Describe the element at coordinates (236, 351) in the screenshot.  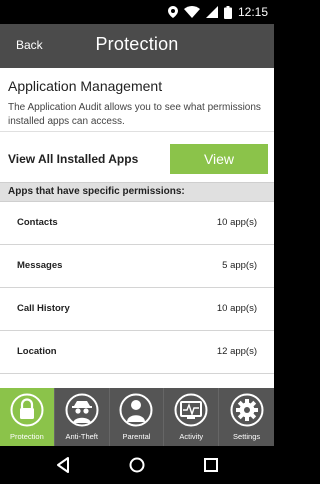
I see `row-count: 12 app(s)` at that location.